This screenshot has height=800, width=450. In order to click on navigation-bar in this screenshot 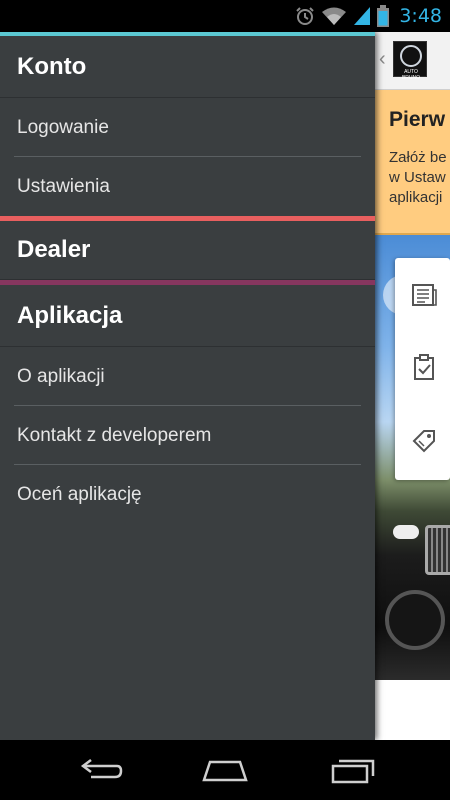, I will do `click(225, 770)`.